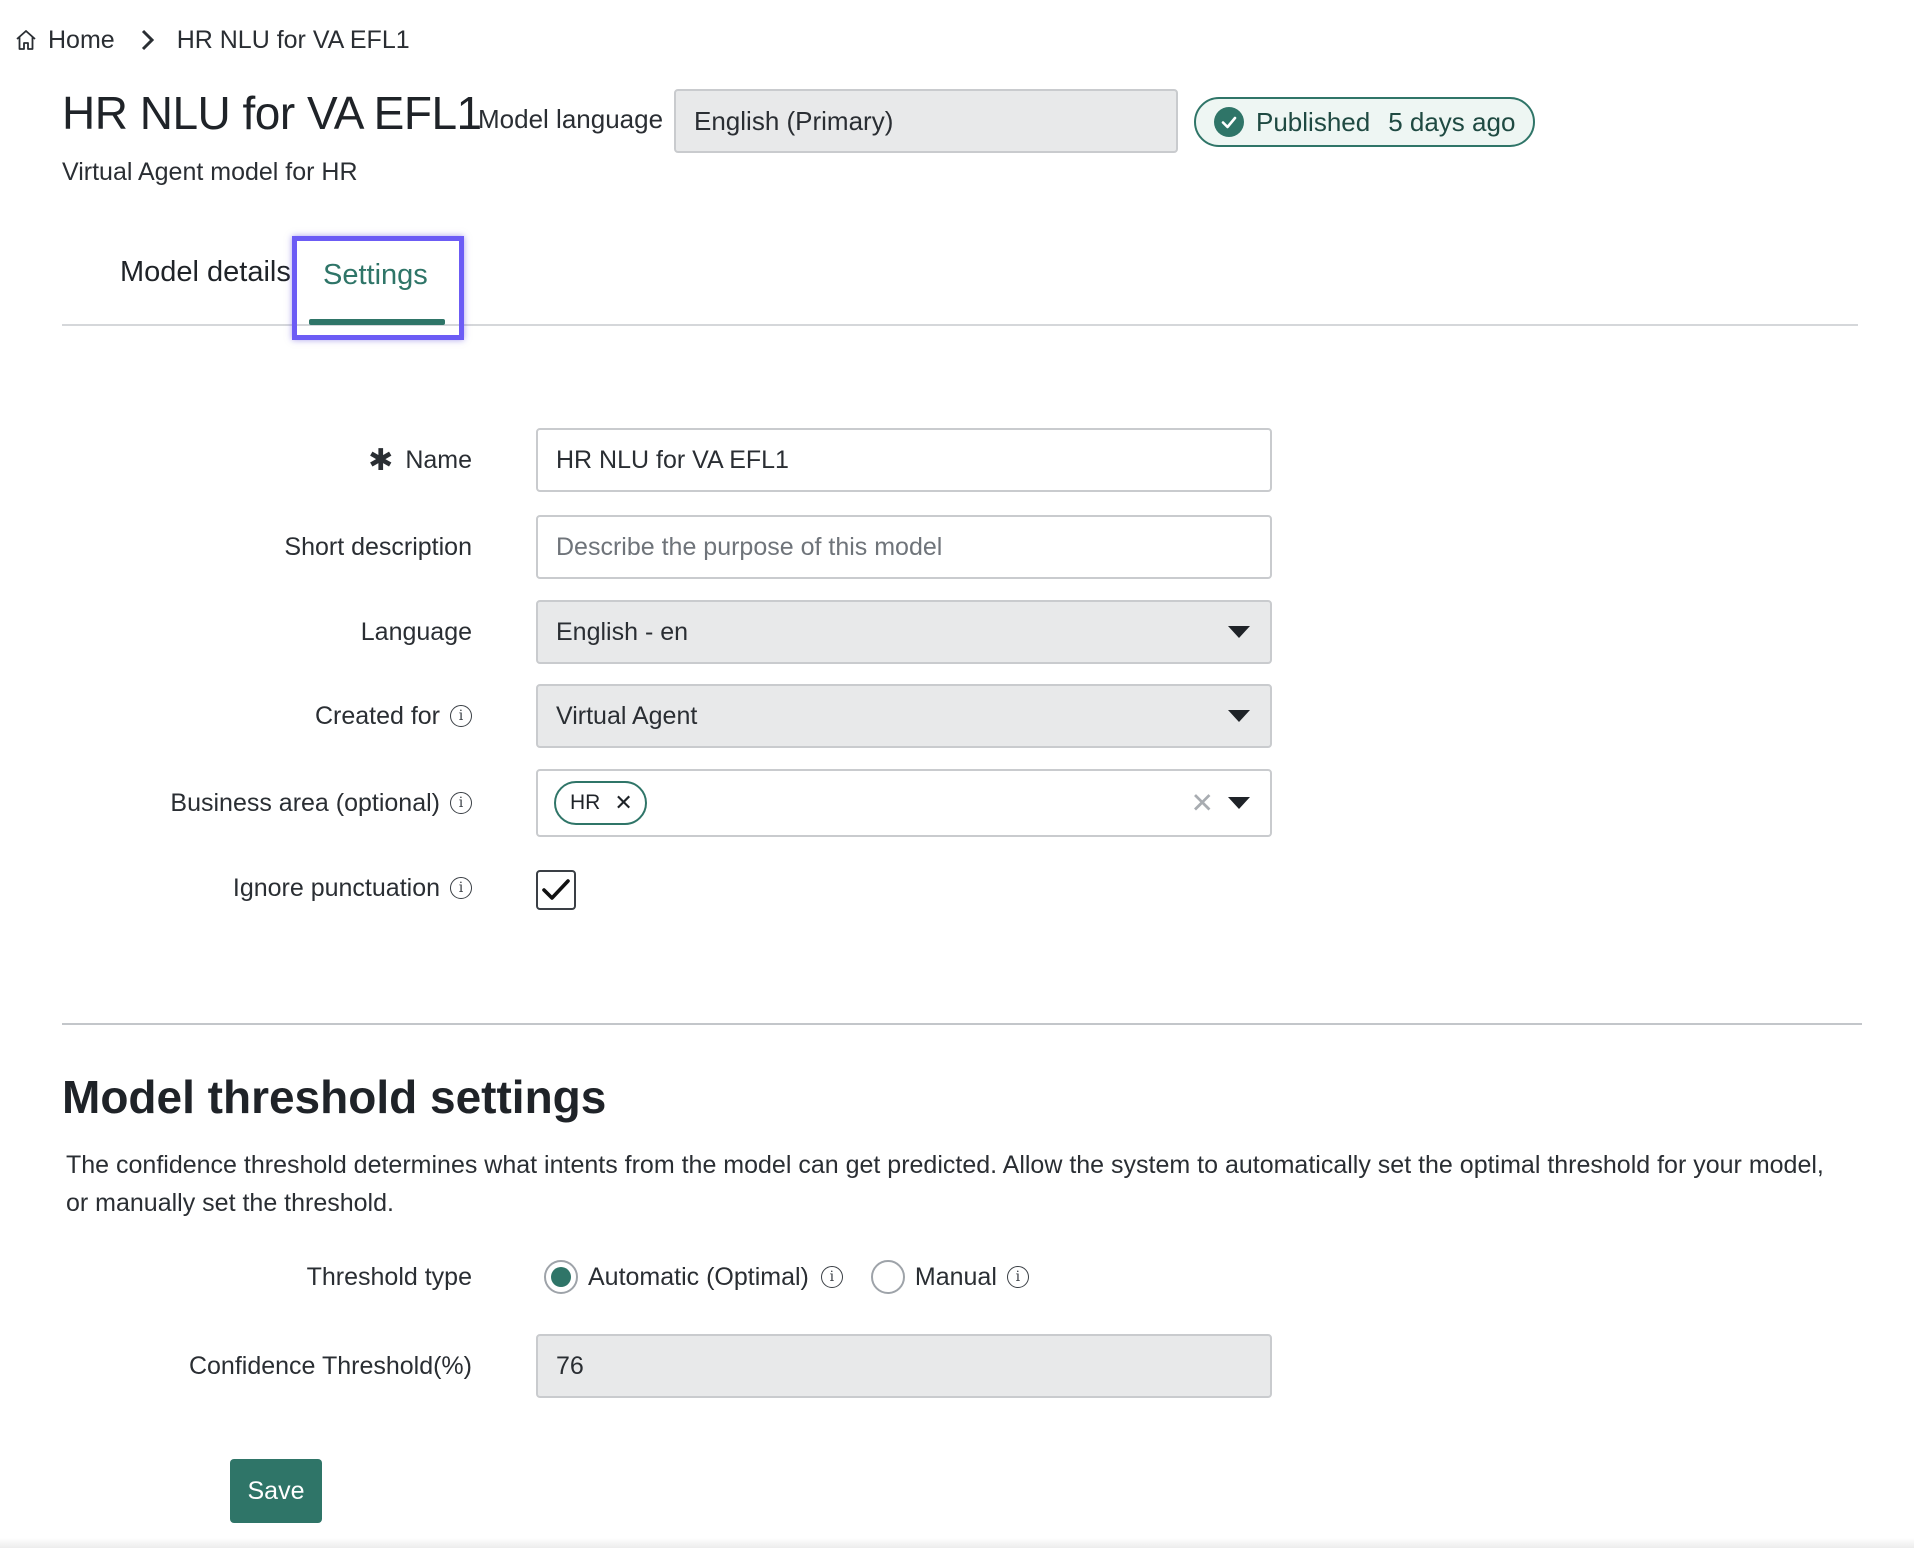  What do you see at coordinates (887, 1277) in the screenshot?
I see `radio-manual` at bounding box center [887, 1277].